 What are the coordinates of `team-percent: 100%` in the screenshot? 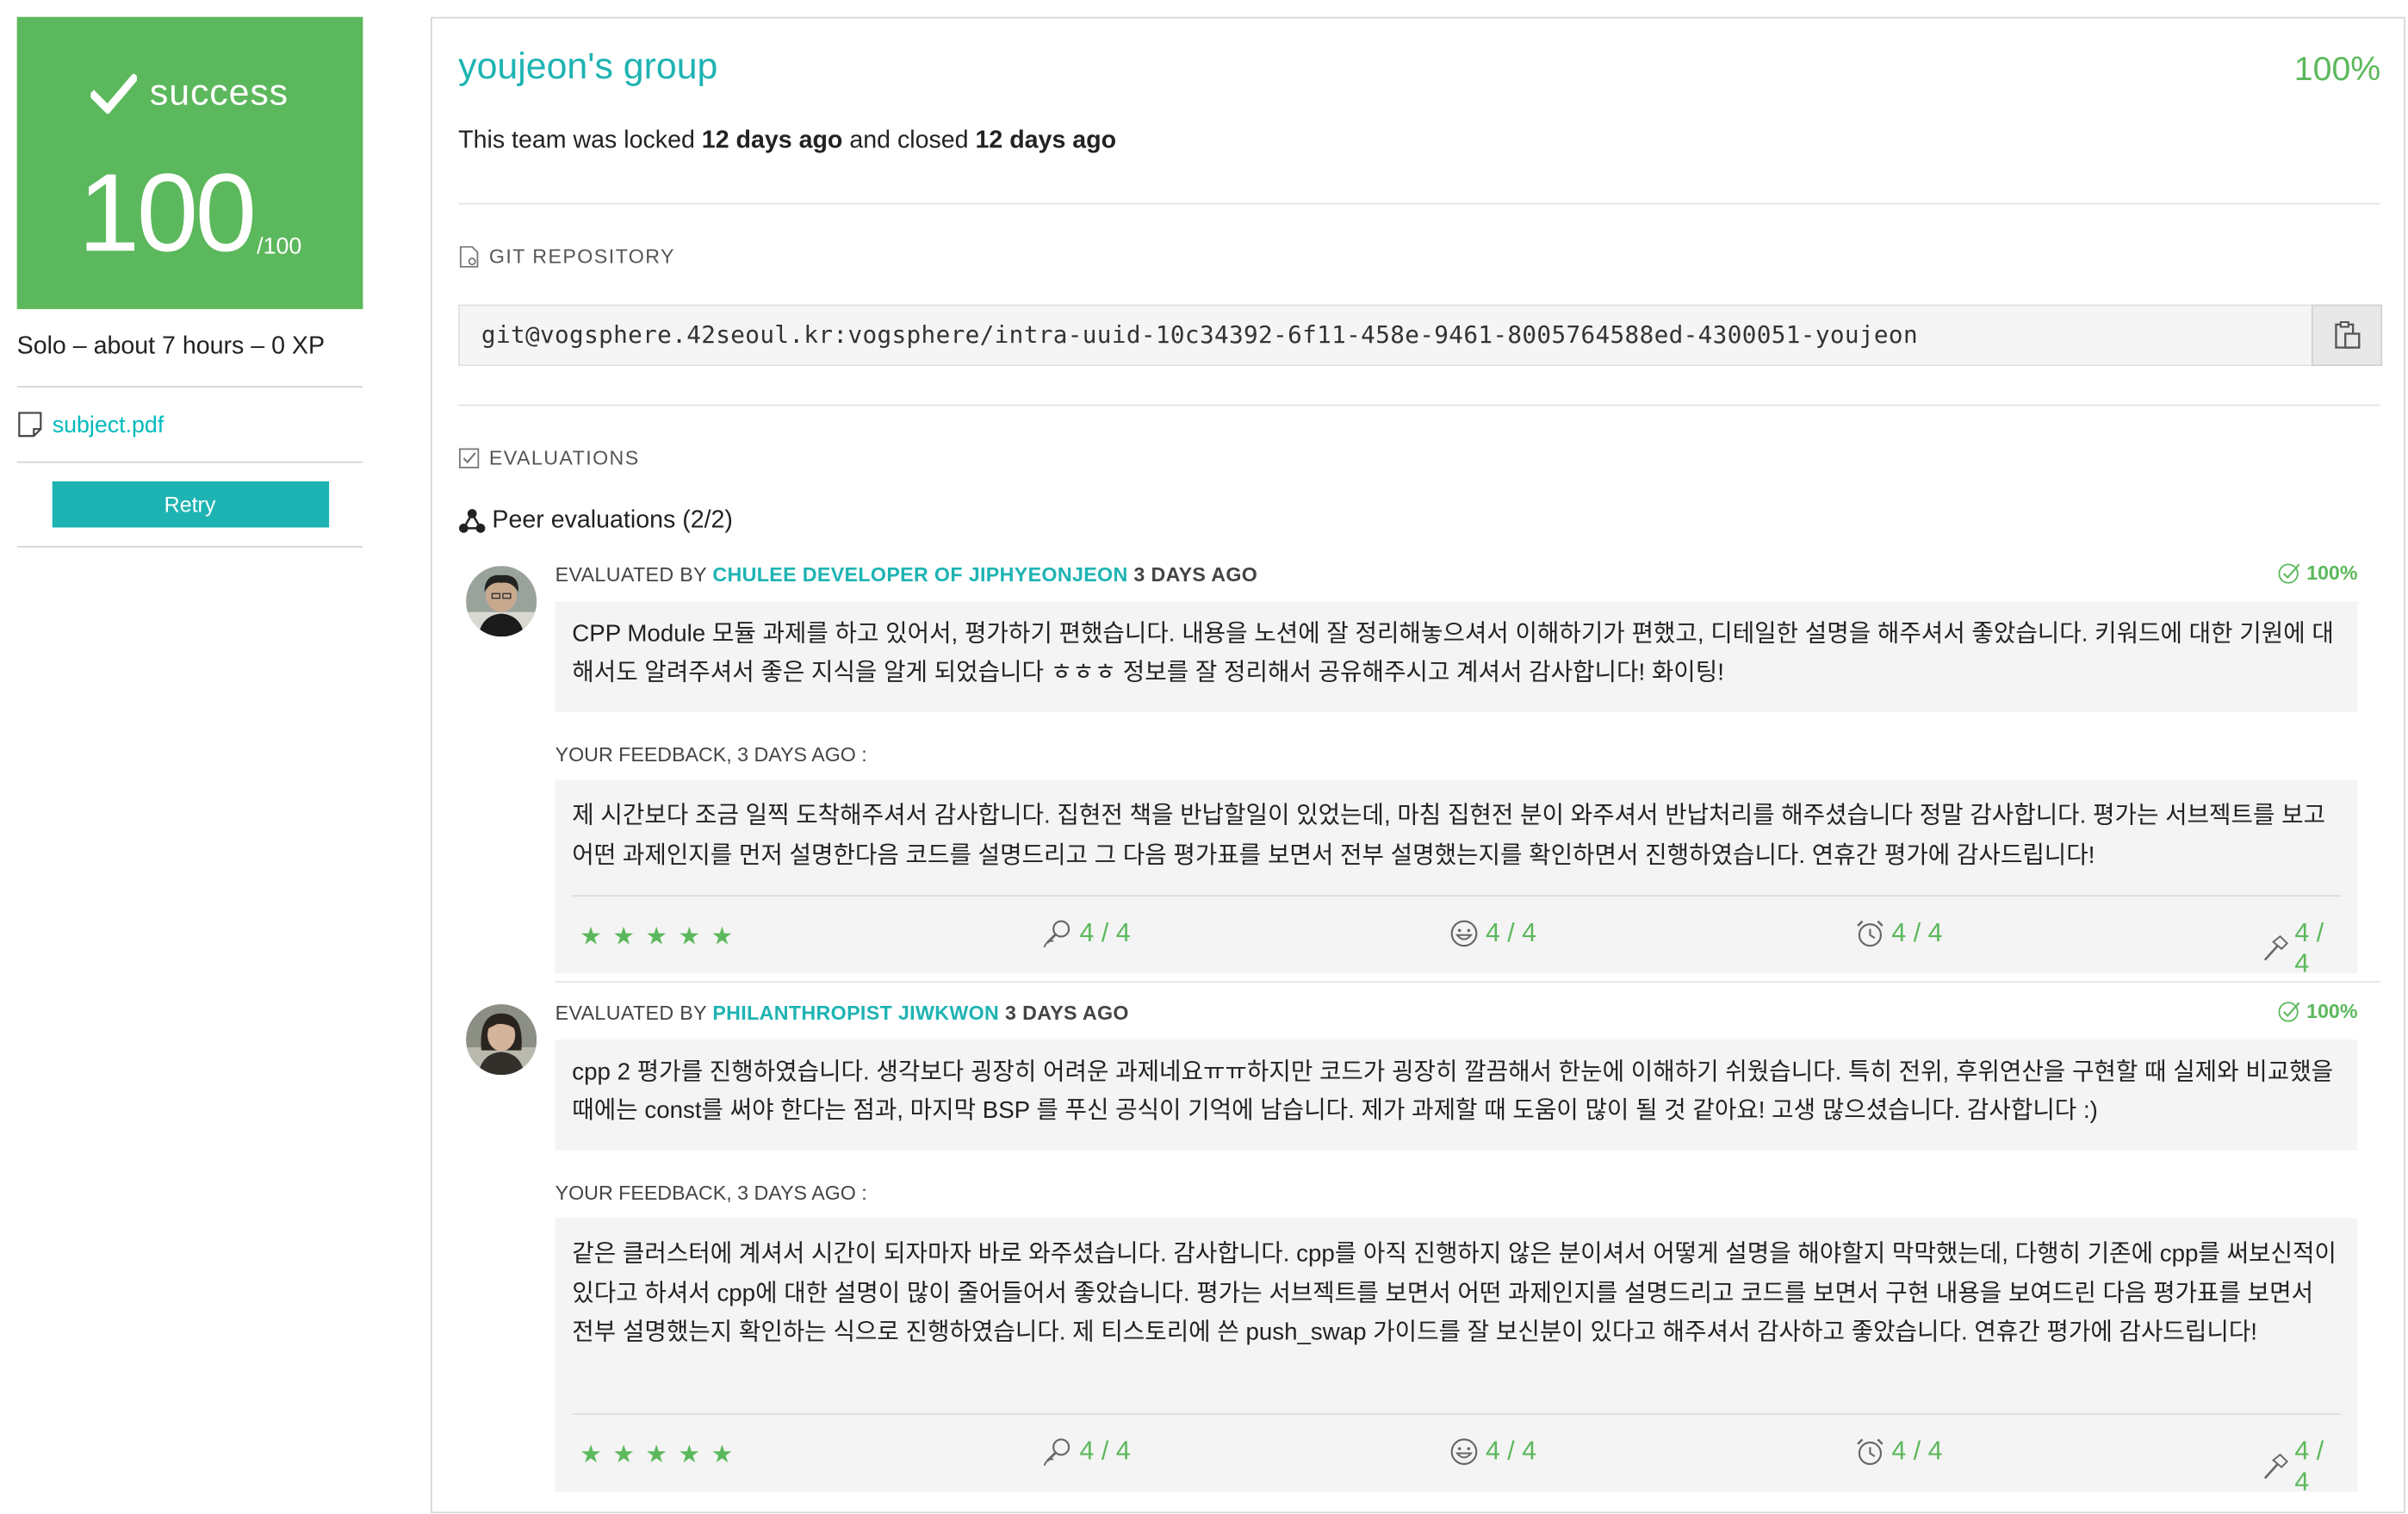 It's located at (2337, 68).